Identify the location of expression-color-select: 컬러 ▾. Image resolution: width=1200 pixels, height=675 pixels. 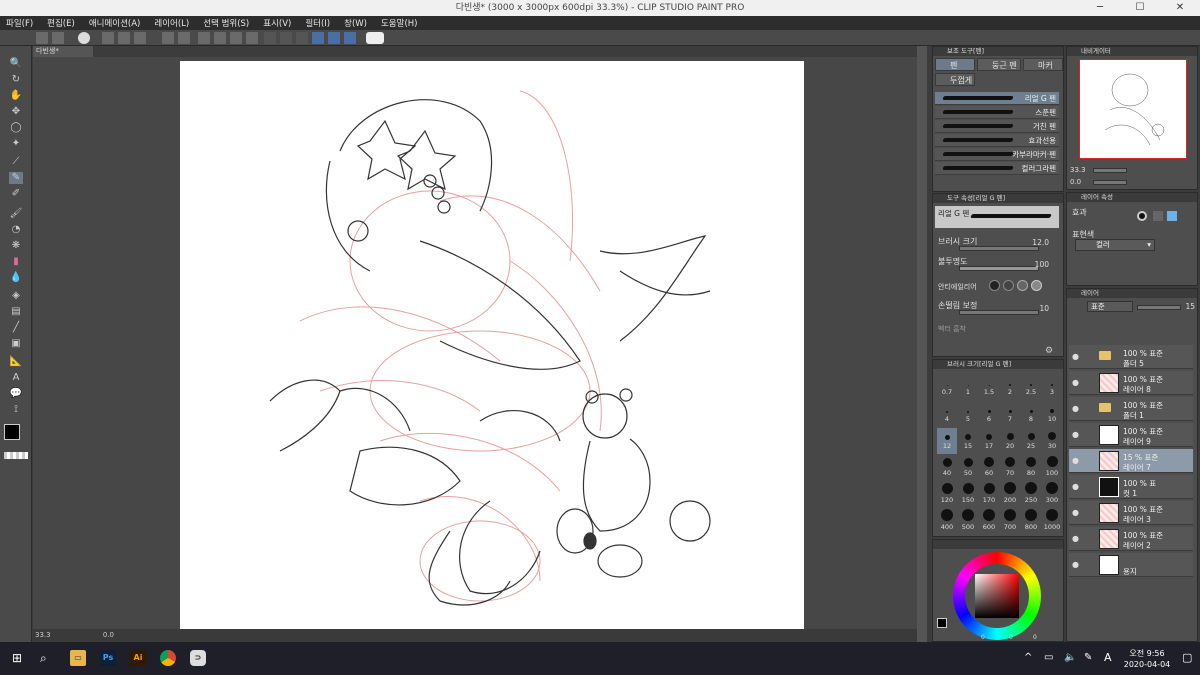
(1115, 245).